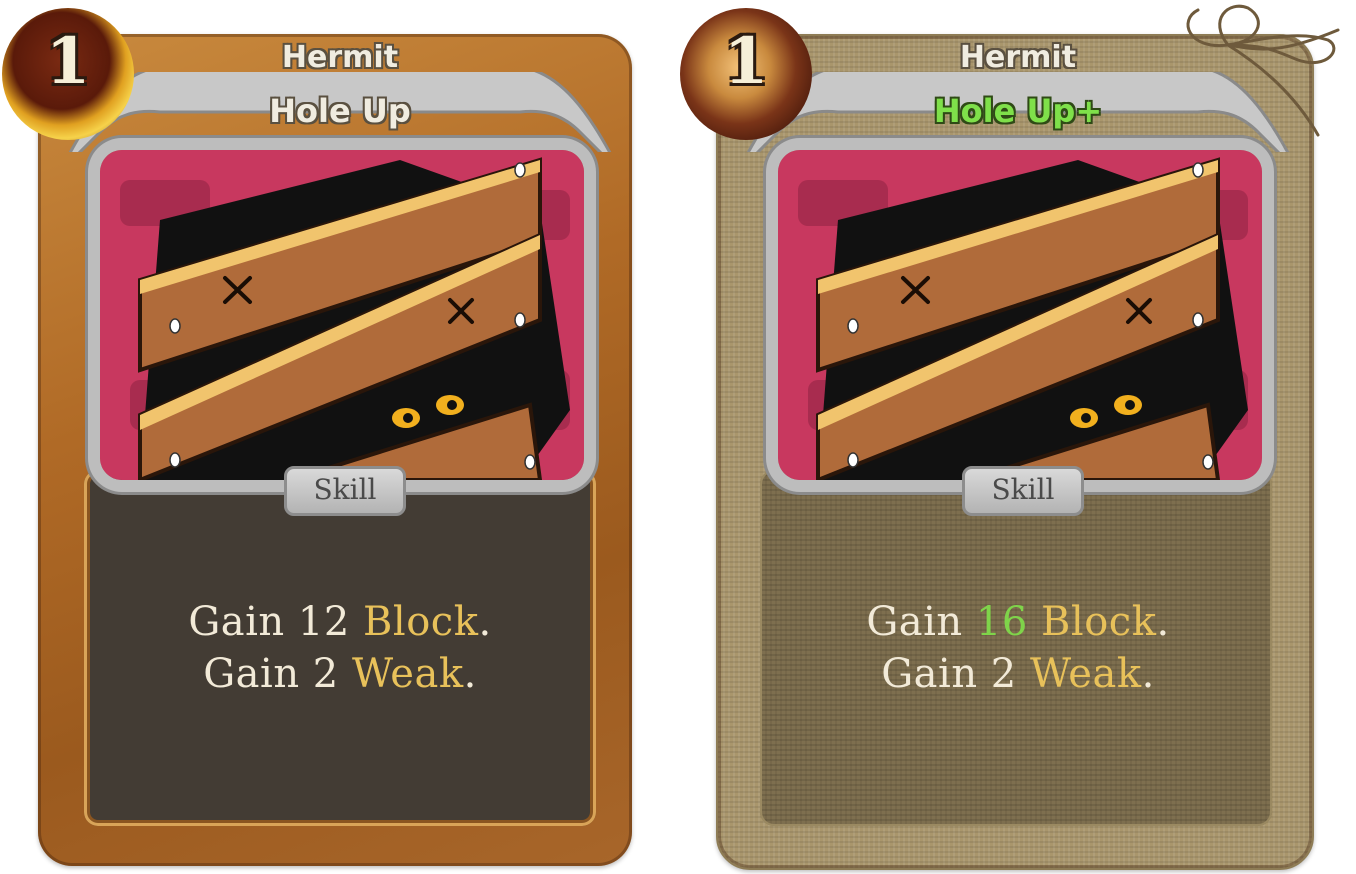 The image size is (1356, 874). Describe the element at coordinates (340, 648) in the screenshot. I see `card-description: Gain 12 Block. Gain 2 Weak.` at that location.